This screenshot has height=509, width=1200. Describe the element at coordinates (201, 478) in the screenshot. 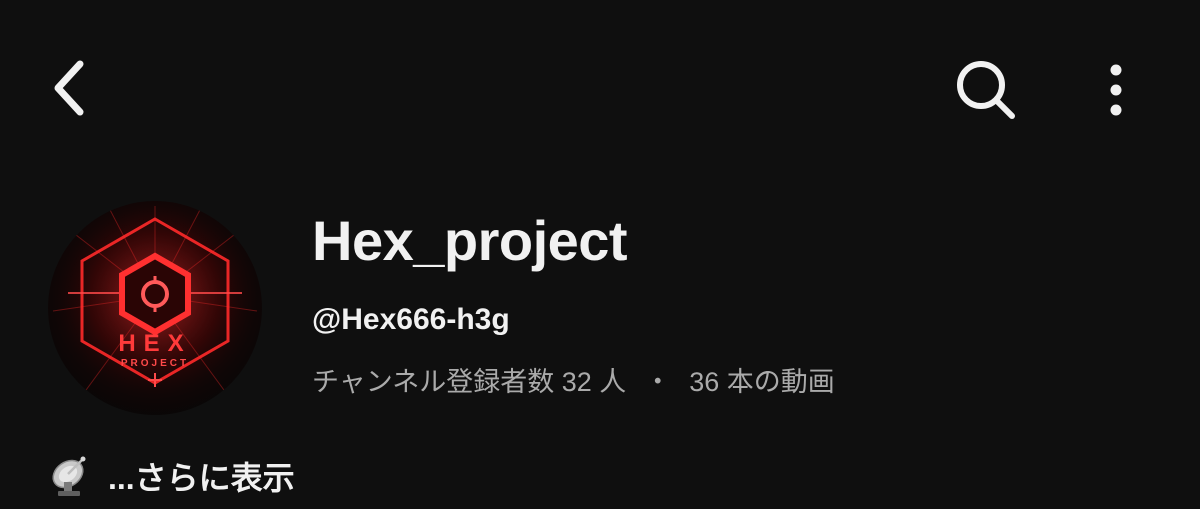

I see `show-more-label: ...さらに表示` at that location.